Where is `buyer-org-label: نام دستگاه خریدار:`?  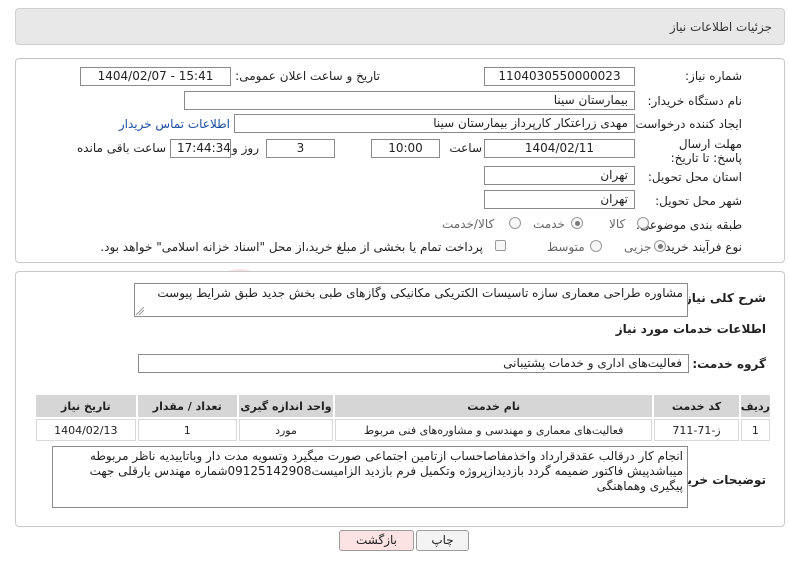 buyer-org-label: نام دستگاه خریدار: is located at coordinates (695, 101).